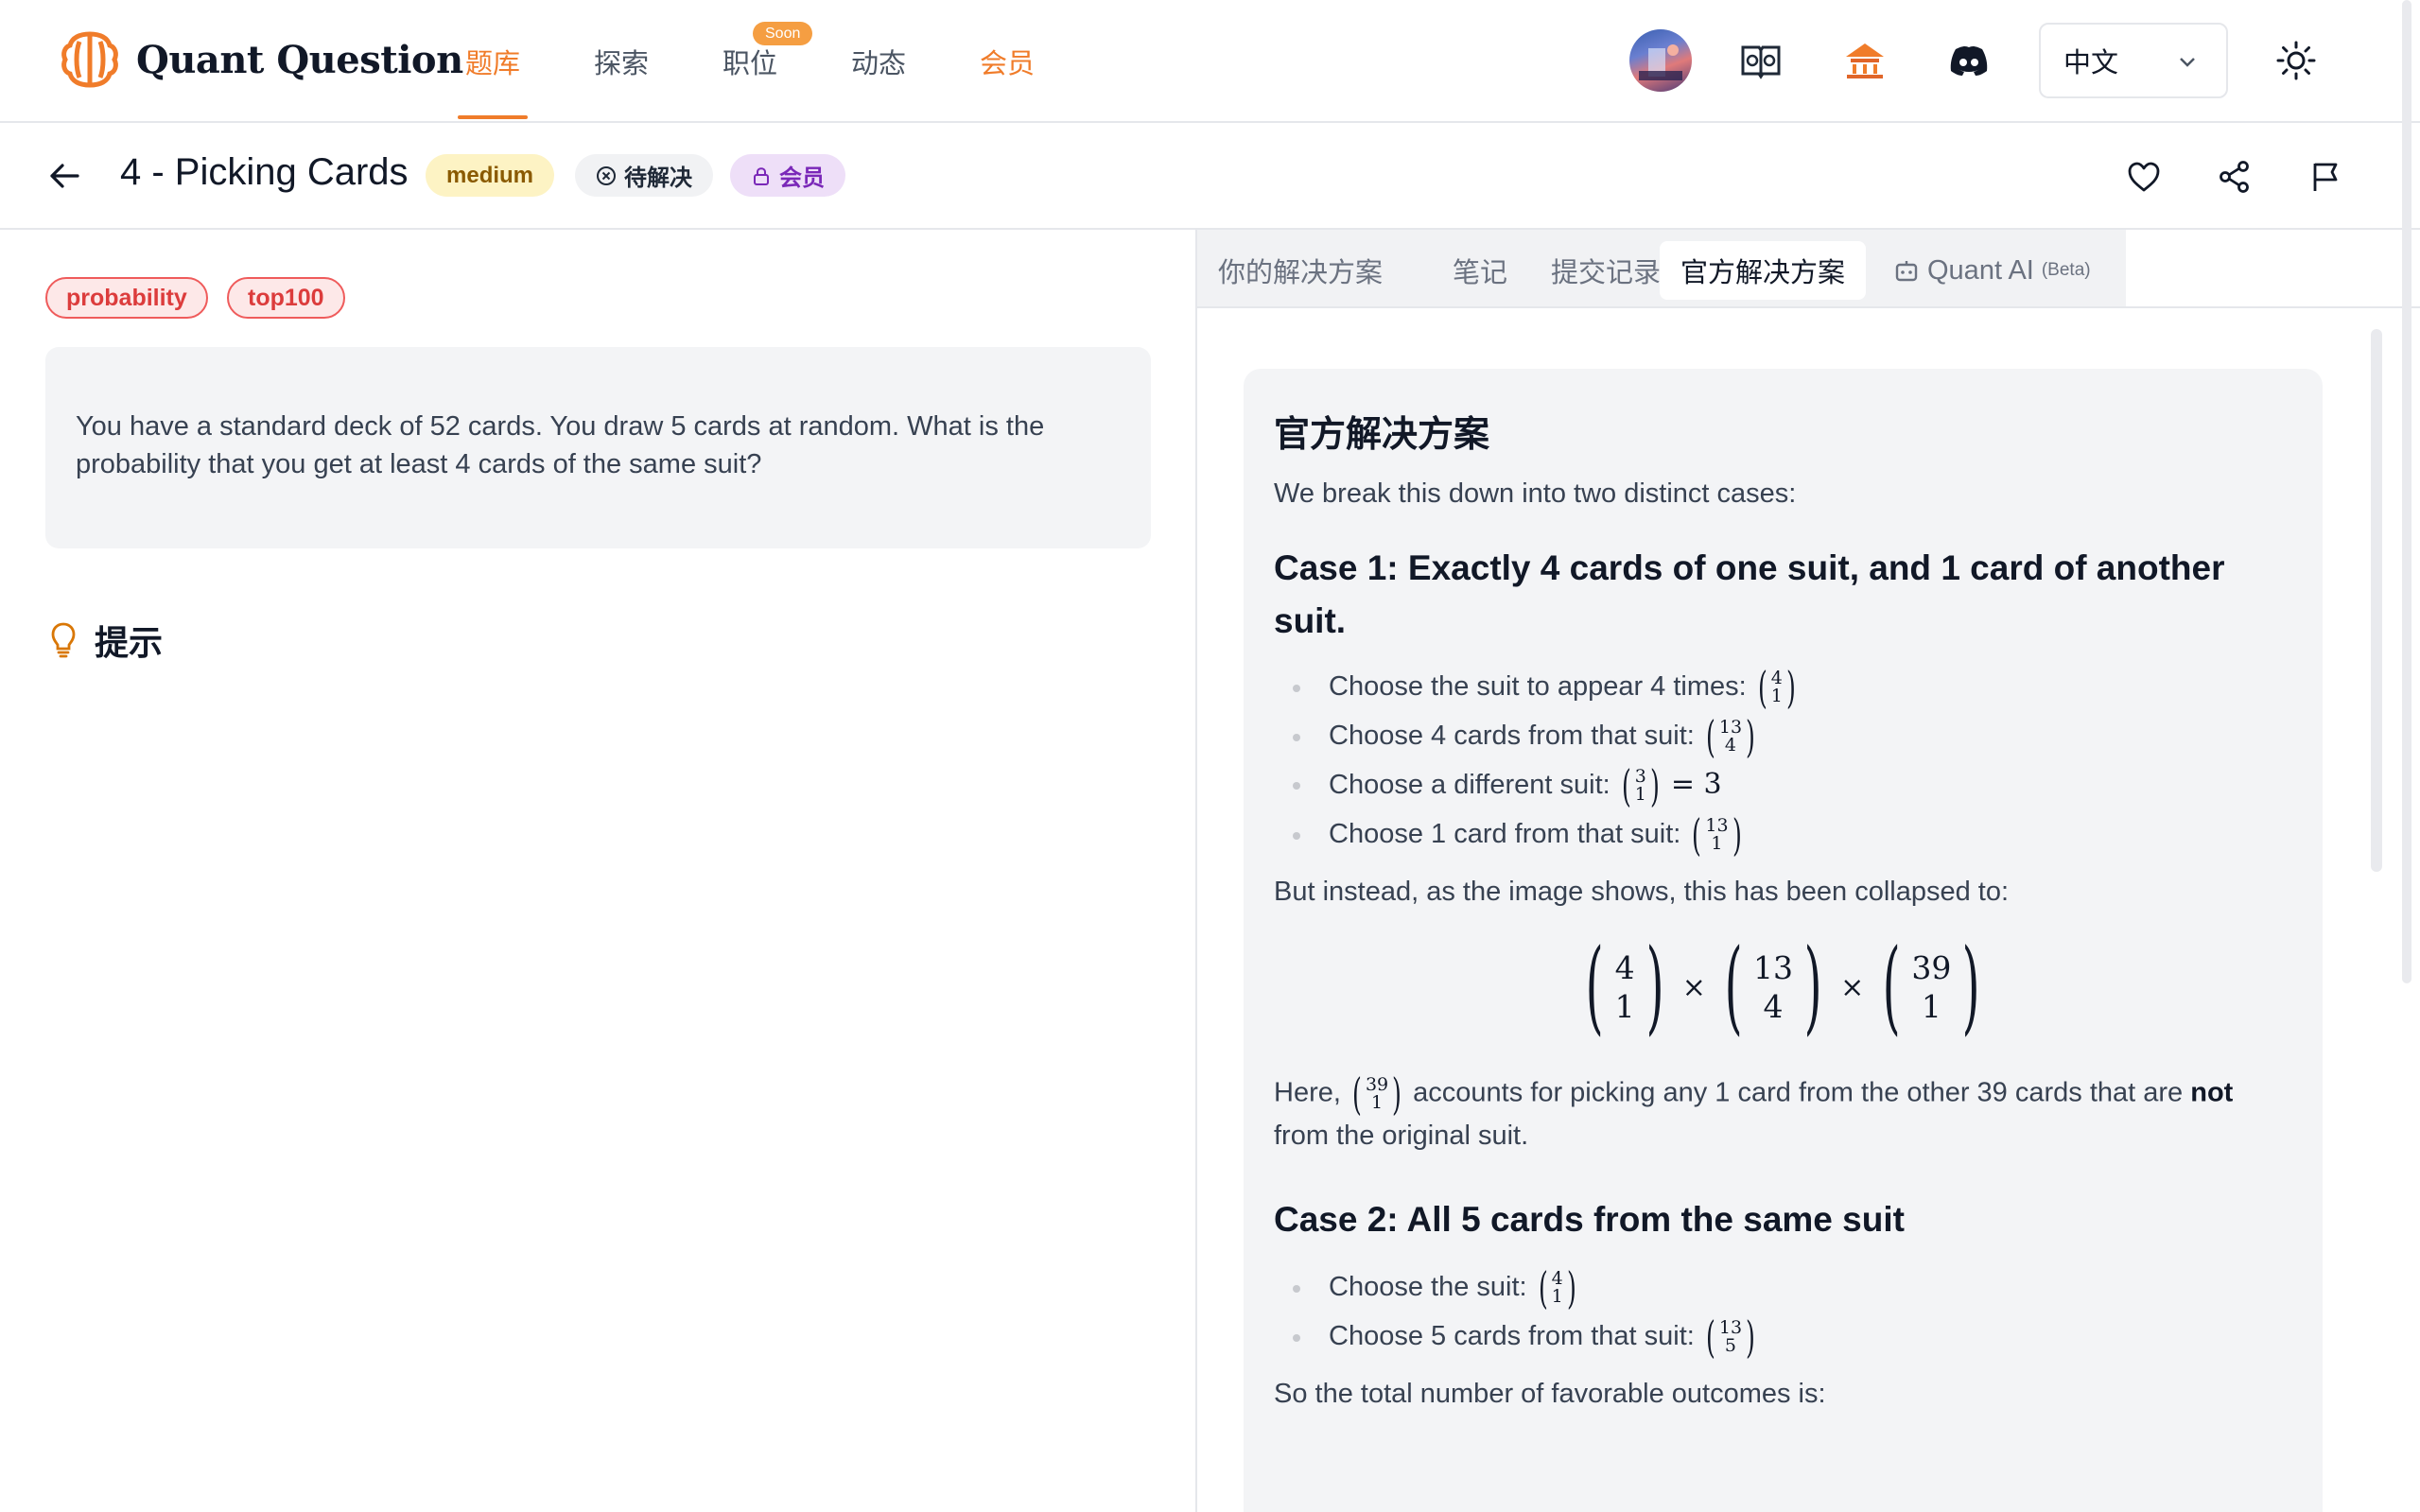 The height and width of the screenshot is (1512, 2420). I want to click on list-item: Choose 4 cards from that suit: (13 4), so click(1783, 736).